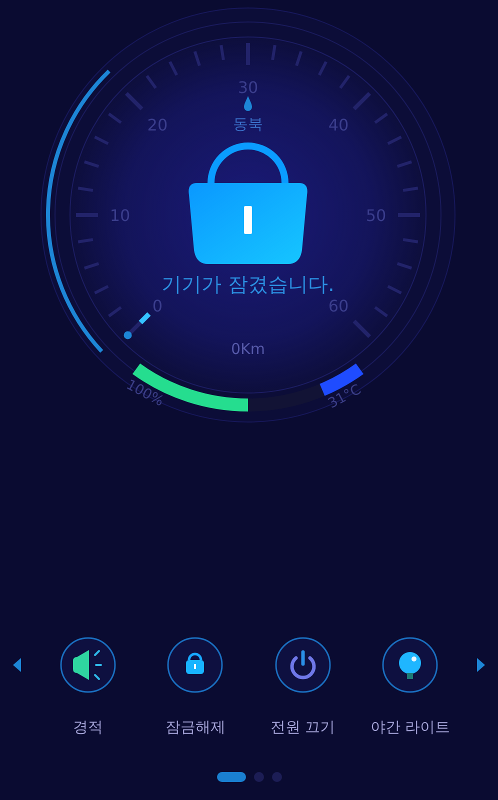  I want to click on direction-label: 동북, so click(248, 124).